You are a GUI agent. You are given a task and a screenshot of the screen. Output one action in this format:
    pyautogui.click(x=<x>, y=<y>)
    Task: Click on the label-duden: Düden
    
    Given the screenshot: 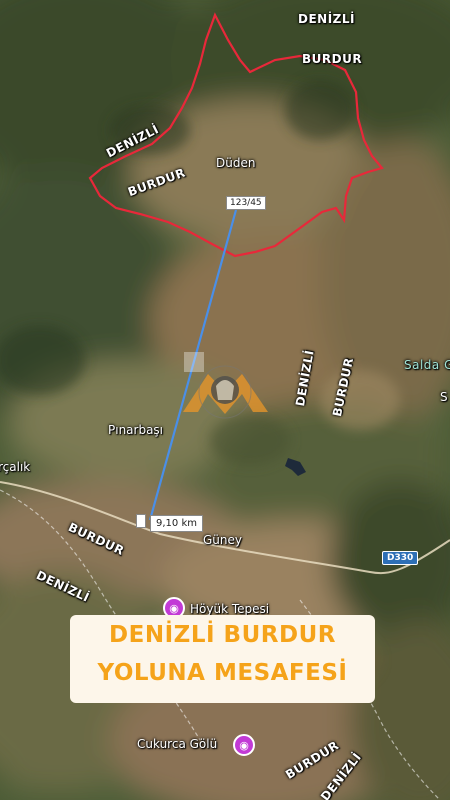 What is the action you would take?
    pyautogui.click(x=236, y=163)
    